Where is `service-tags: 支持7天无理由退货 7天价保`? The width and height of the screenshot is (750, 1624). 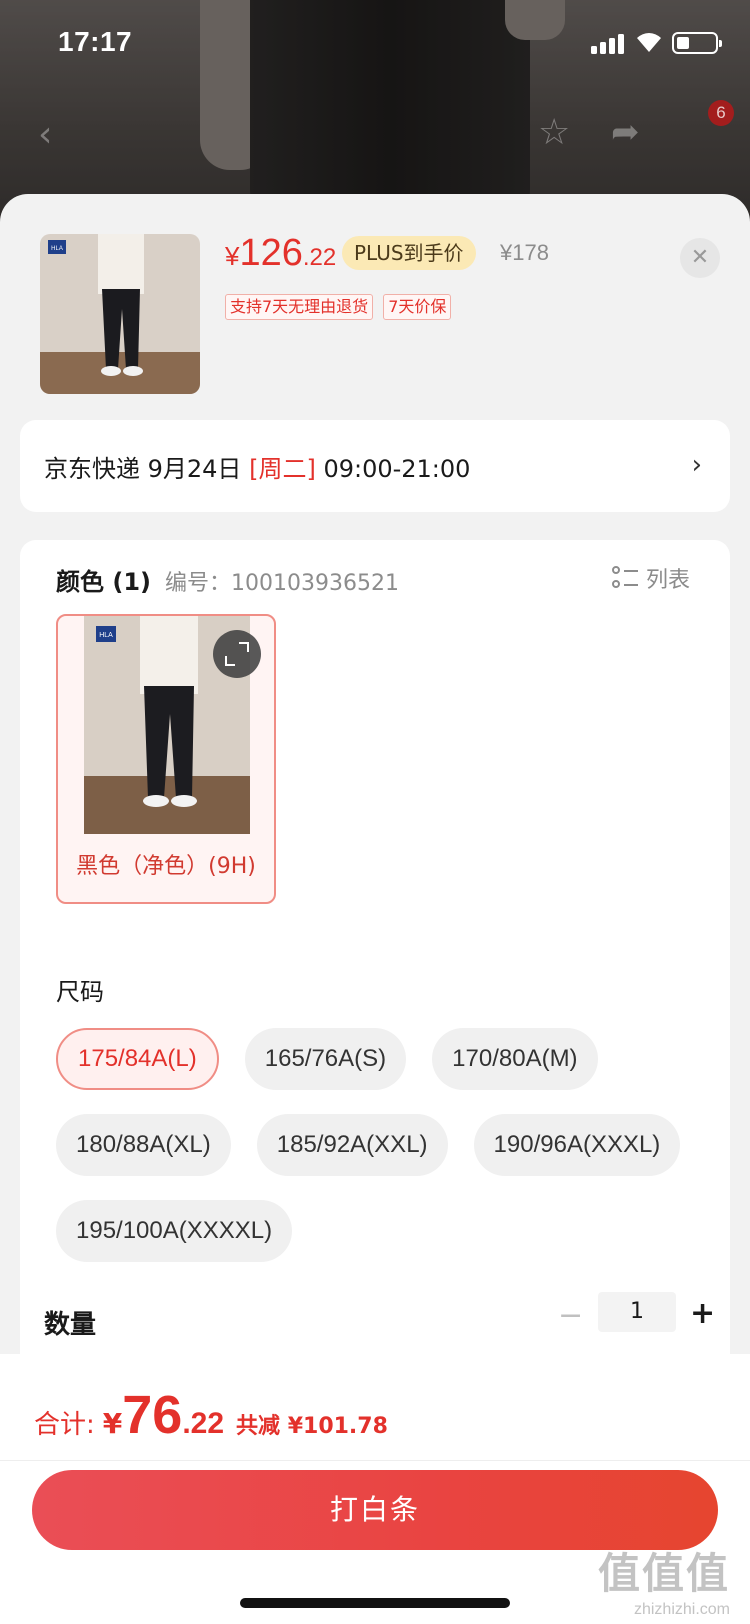 service-tags: 支持7天无理由退货 7天价保 is located at coordinates (338, 307).